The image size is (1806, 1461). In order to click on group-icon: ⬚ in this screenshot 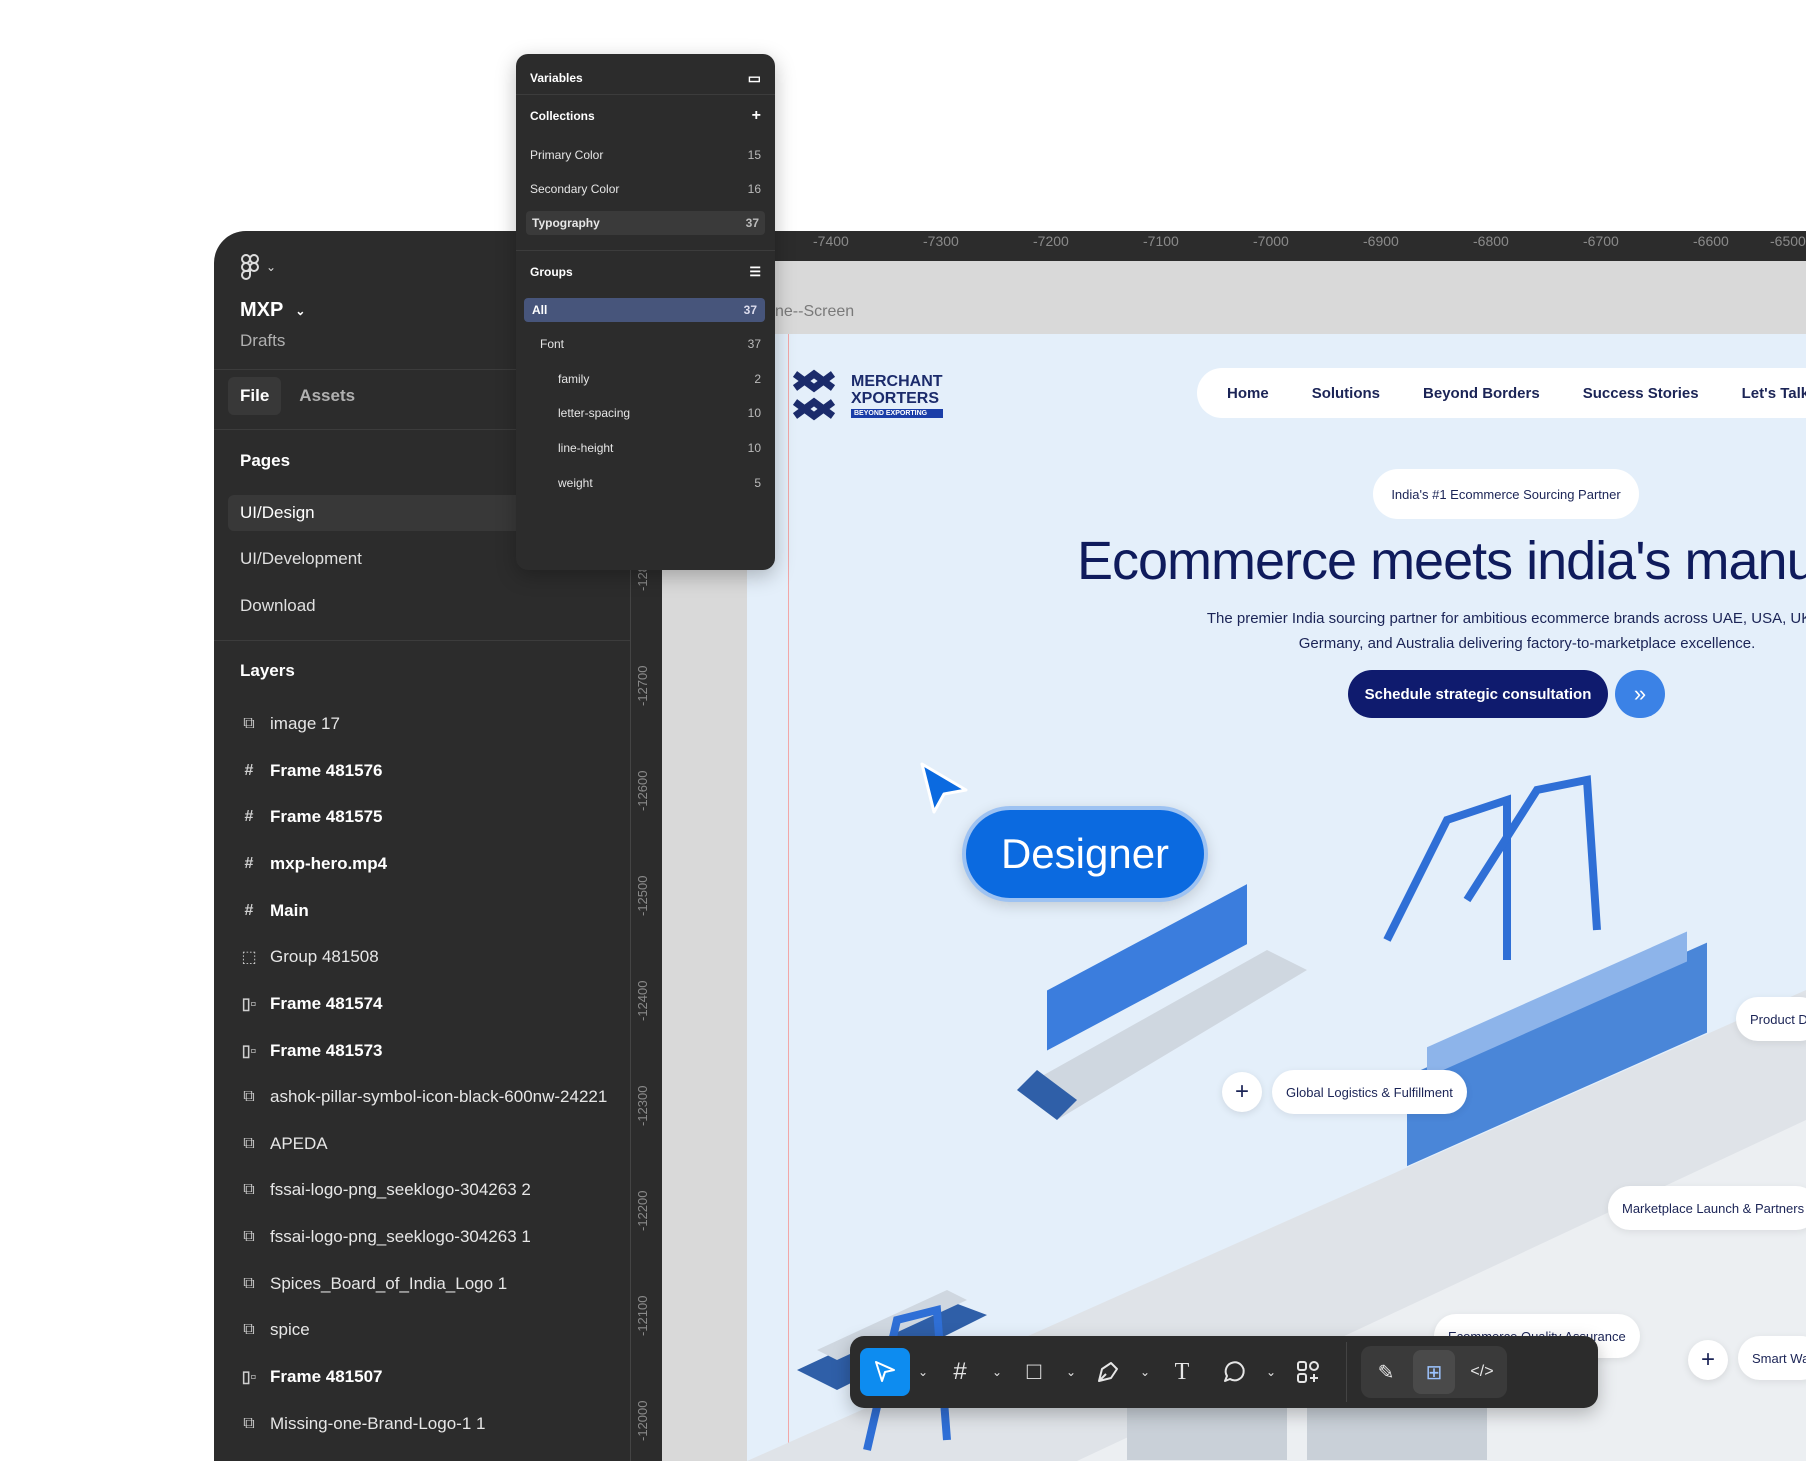, I will do `click(249, 957)`.